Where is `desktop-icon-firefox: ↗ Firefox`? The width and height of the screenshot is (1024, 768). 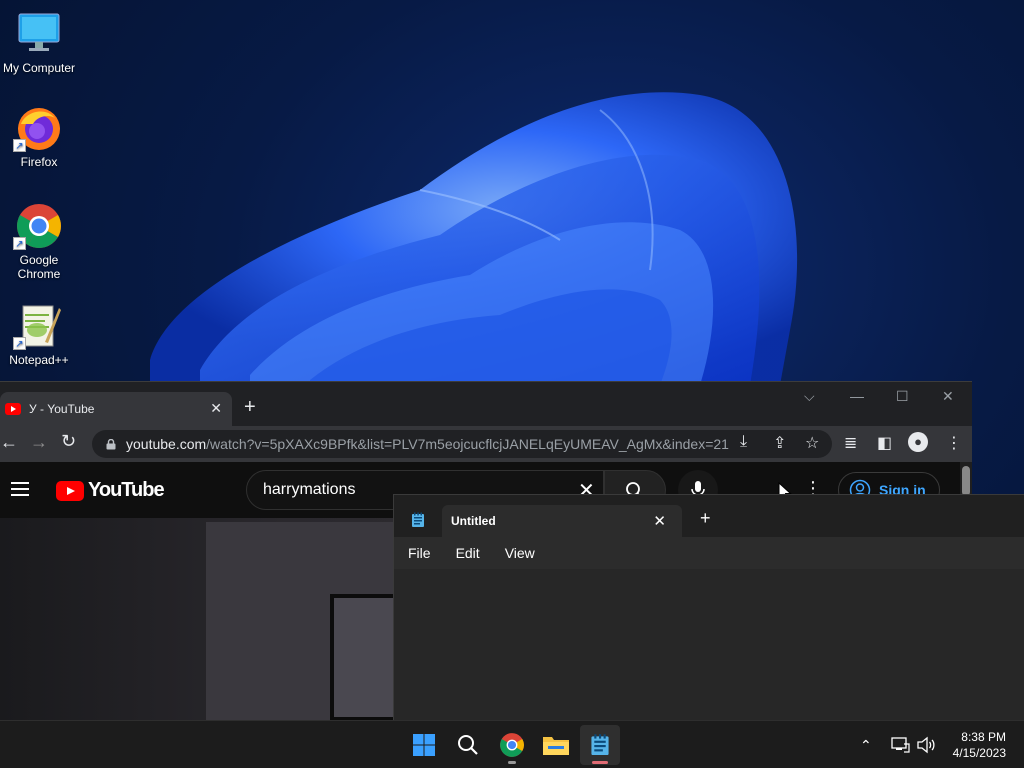
desktop-icon-firefox: ↗ Firefox is located at coordinates (39, 136).